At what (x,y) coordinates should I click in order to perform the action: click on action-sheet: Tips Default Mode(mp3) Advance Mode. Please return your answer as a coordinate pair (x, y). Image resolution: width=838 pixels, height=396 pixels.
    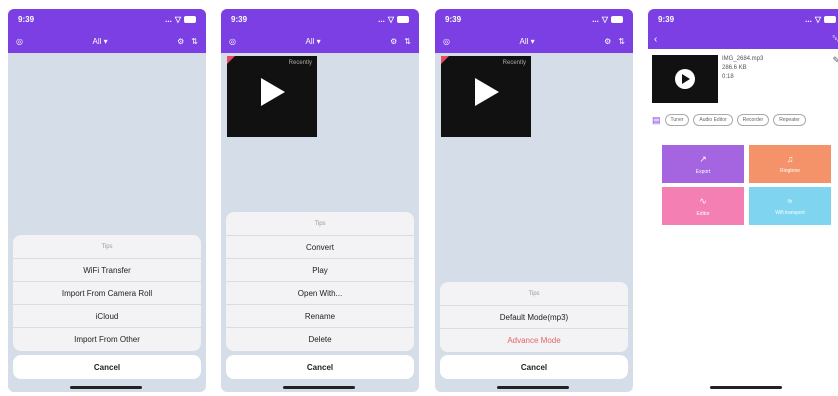
    Looking at the image, I should click on (534, 317).